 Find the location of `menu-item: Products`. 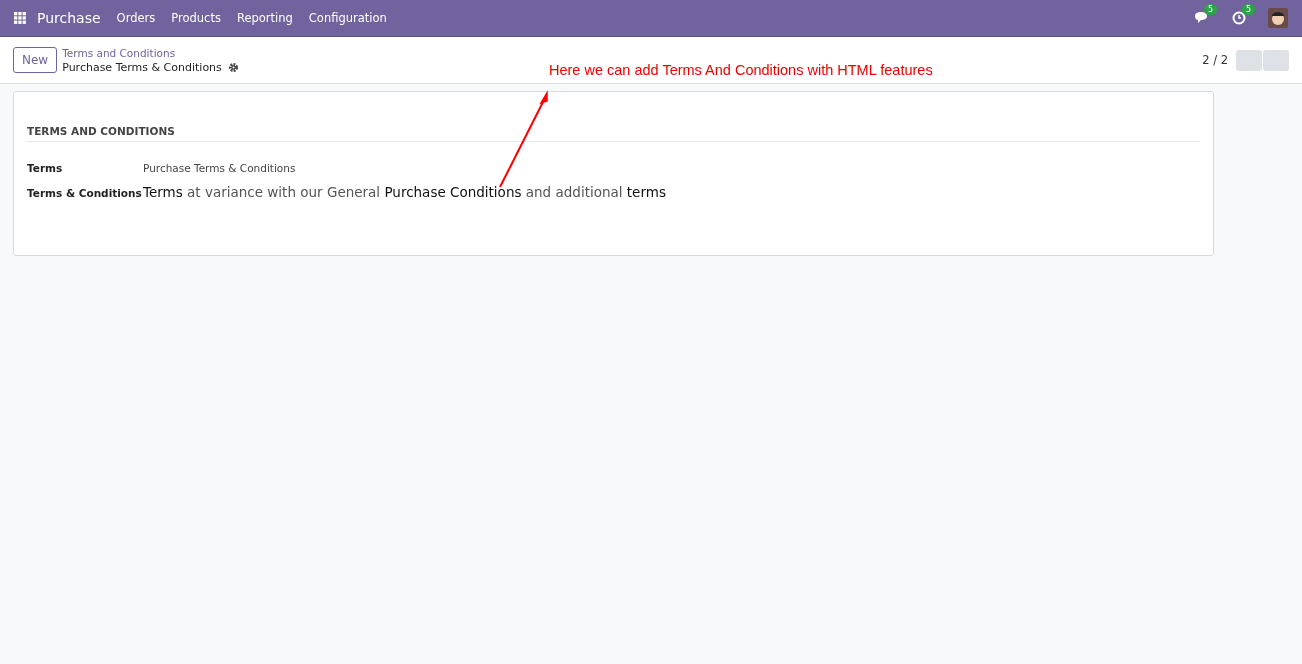

menu-item: Products is located at coordinates (196, 18).